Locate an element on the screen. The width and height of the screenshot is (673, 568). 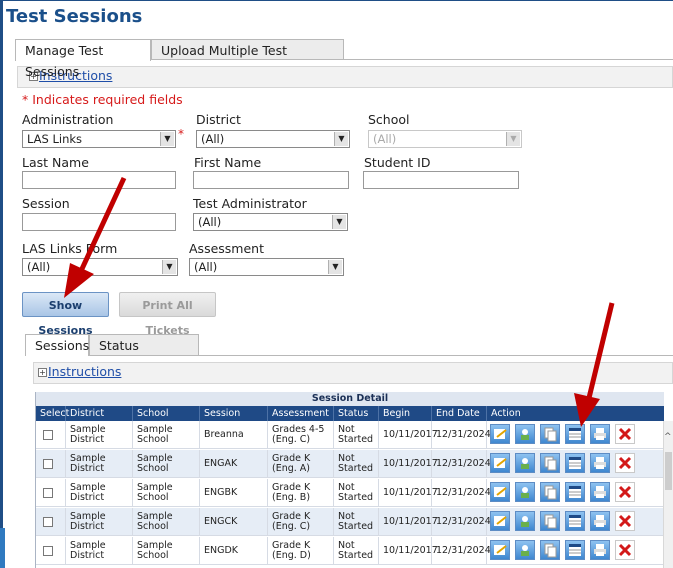
tab-sessions: Sessions is located at coordinates (57, 345).